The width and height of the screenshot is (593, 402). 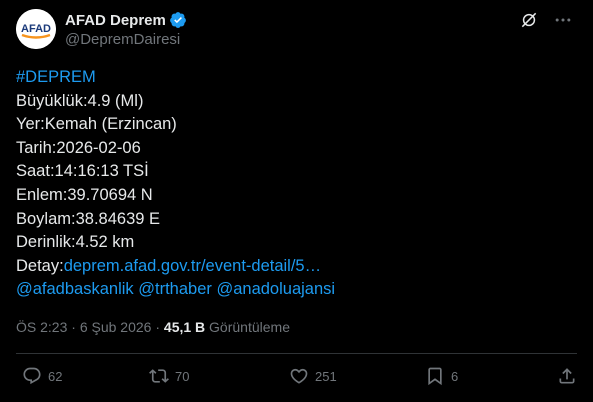 What do you see at coordinates (563, 20) in the screenshot?
I see `more-options-icon` at bounding box center [563, 20].